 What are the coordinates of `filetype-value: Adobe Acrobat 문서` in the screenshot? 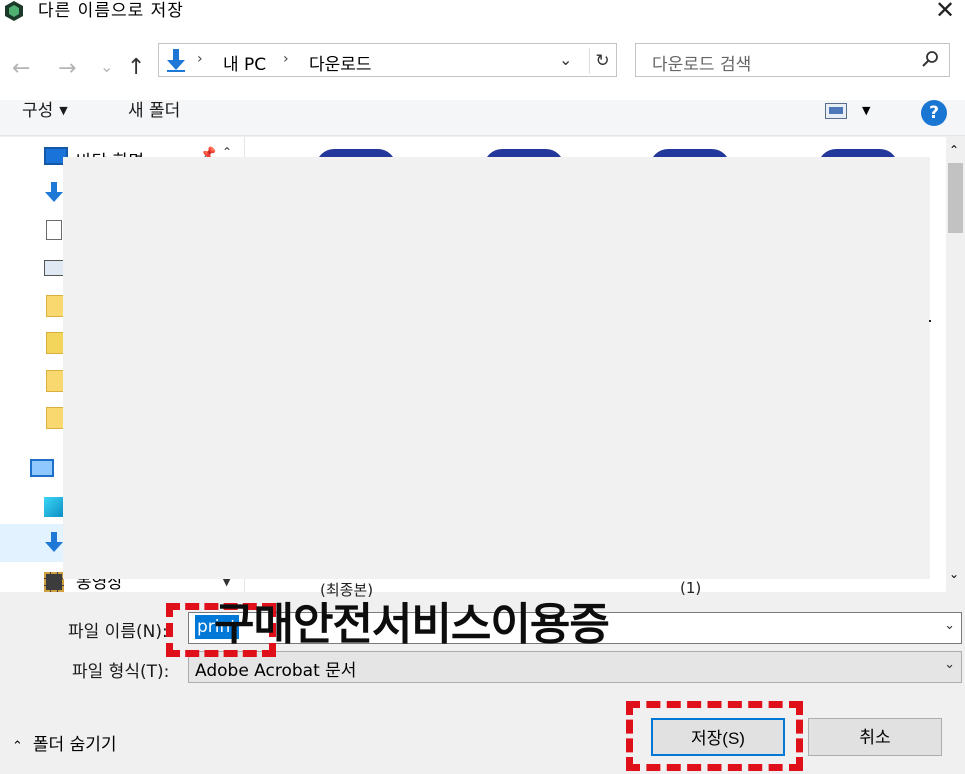 It's located at (276, 671).